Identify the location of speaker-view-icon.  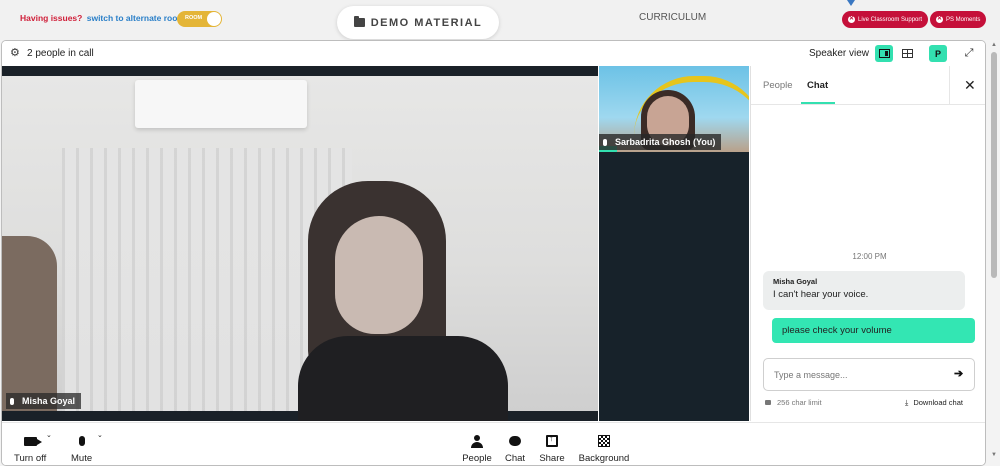
(884, 53).